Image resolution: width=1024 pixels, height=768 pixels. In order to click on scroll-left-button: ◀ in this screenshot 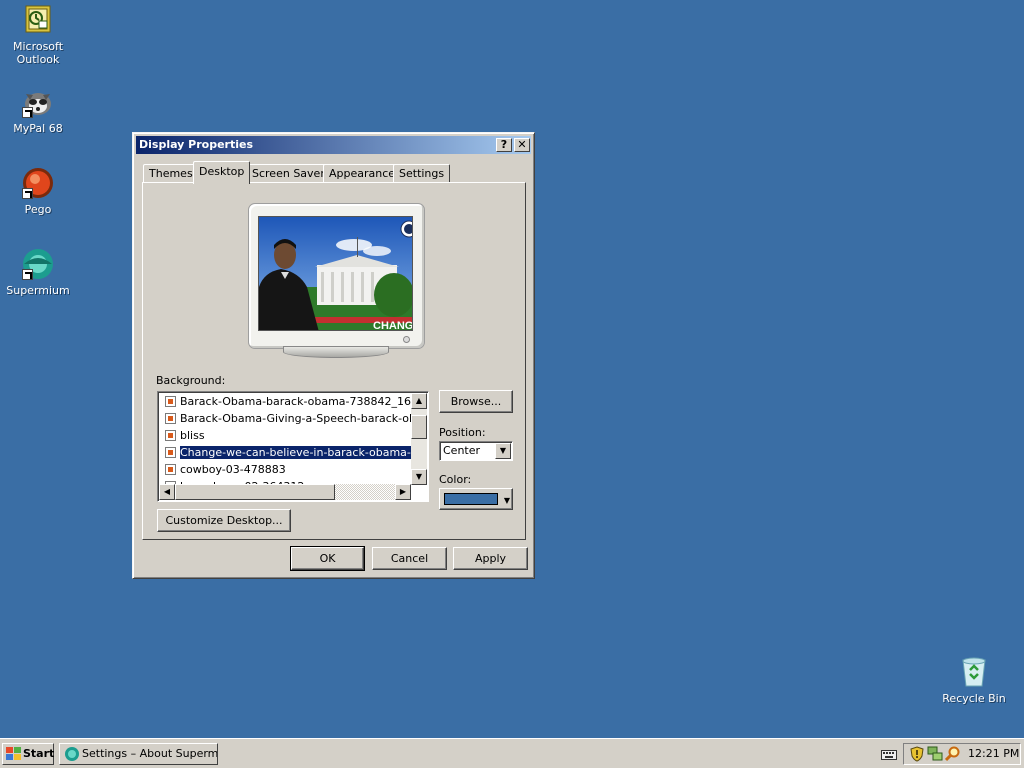, I will do `click(167, 492)`.